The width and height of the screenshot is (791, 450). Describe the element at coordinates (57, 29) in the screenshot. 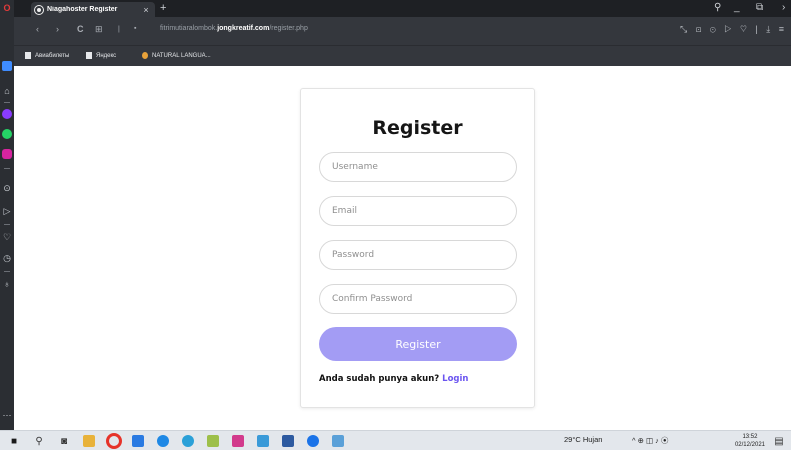

I see `forward-icon: ›` at that location.